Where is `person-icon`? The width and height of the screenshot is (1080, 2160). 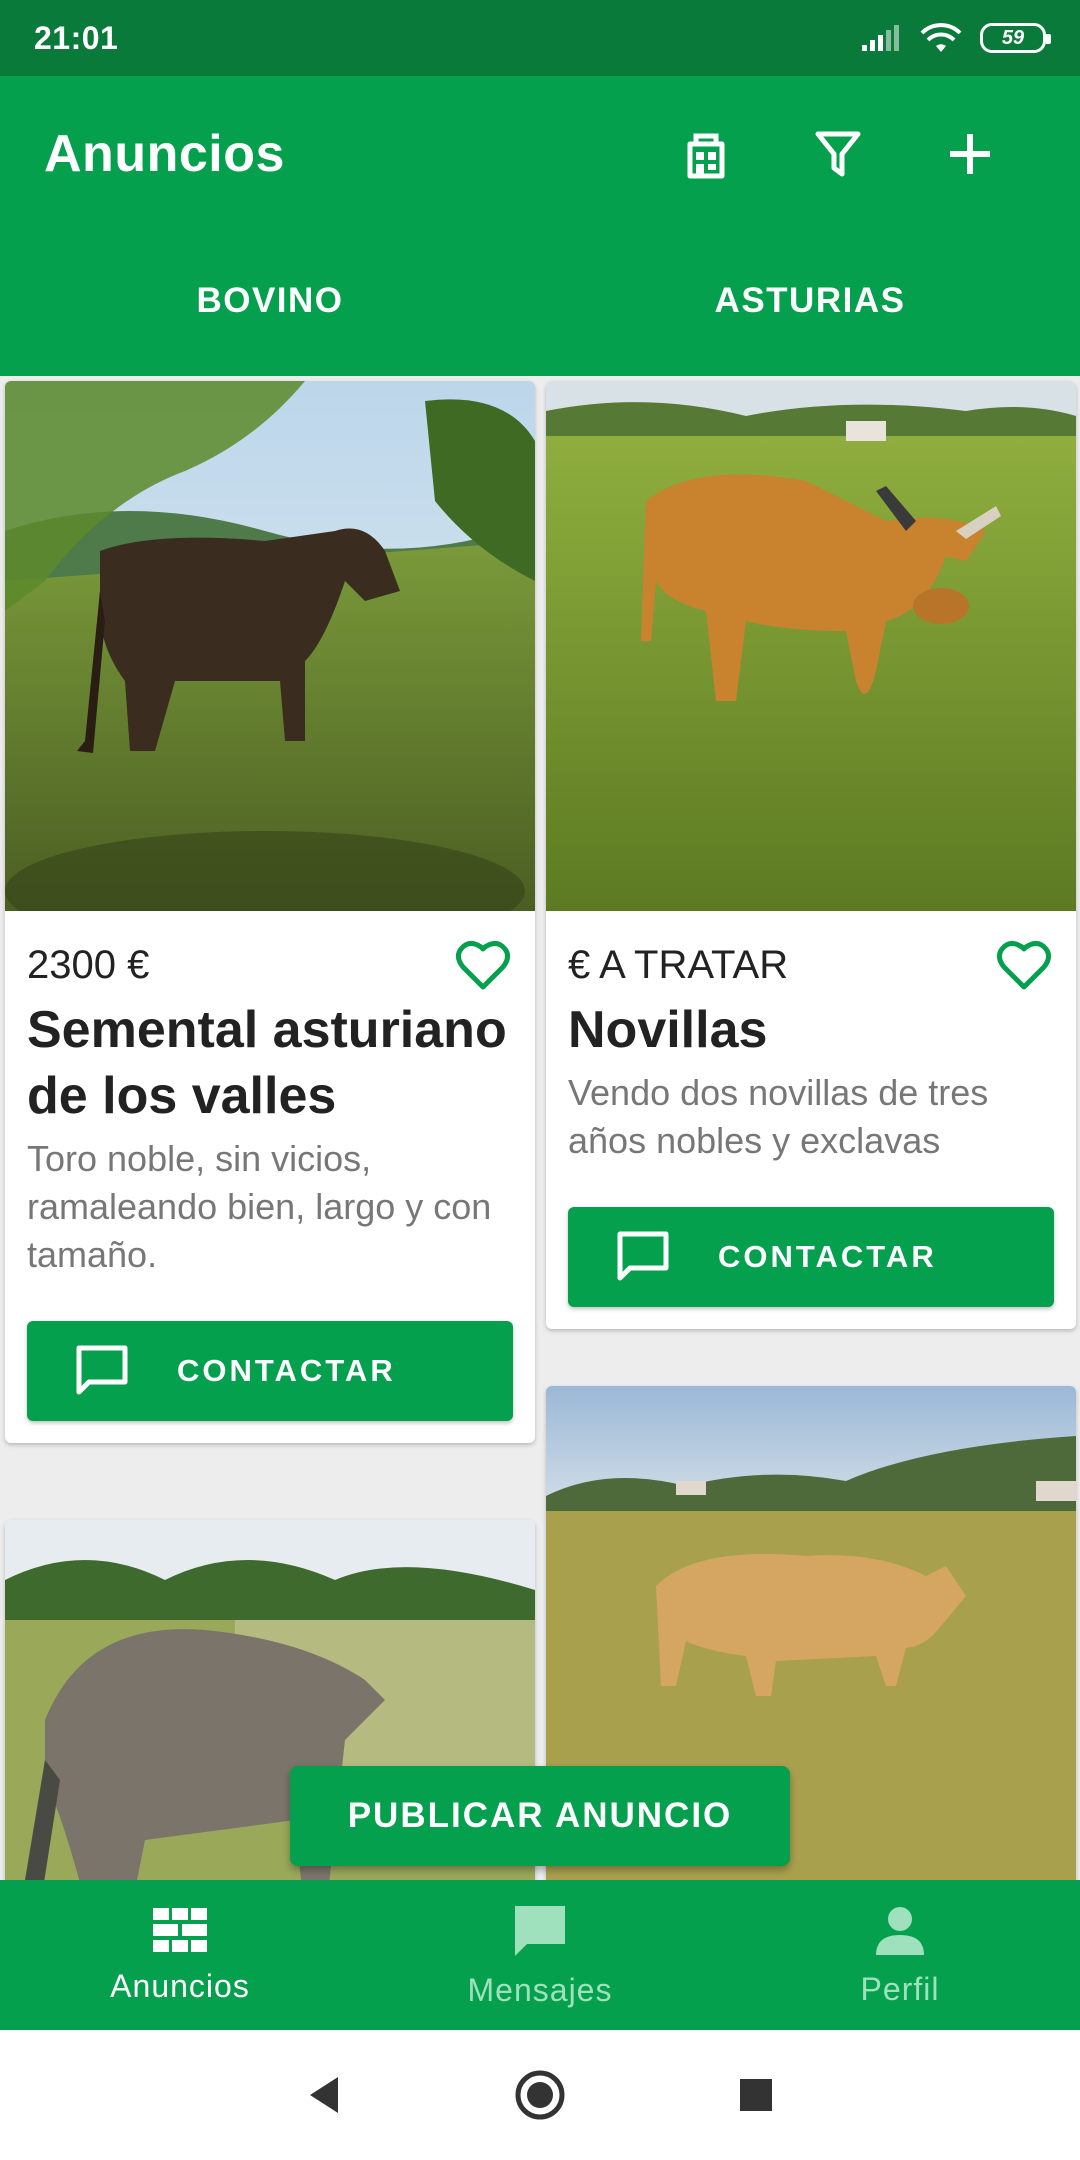
person-icon is located at coordinates (900, 1930).